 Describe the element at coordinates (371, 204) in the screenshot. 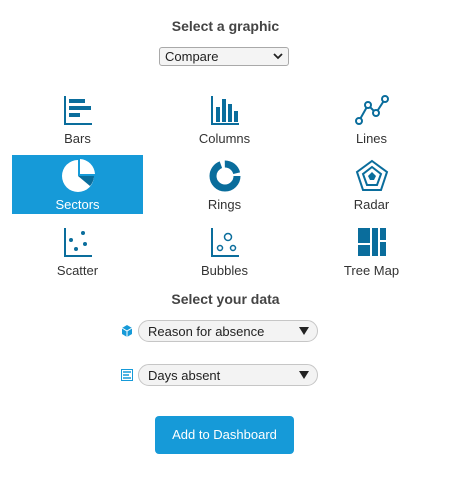

I see `chart-type-label: Radar` at that location.